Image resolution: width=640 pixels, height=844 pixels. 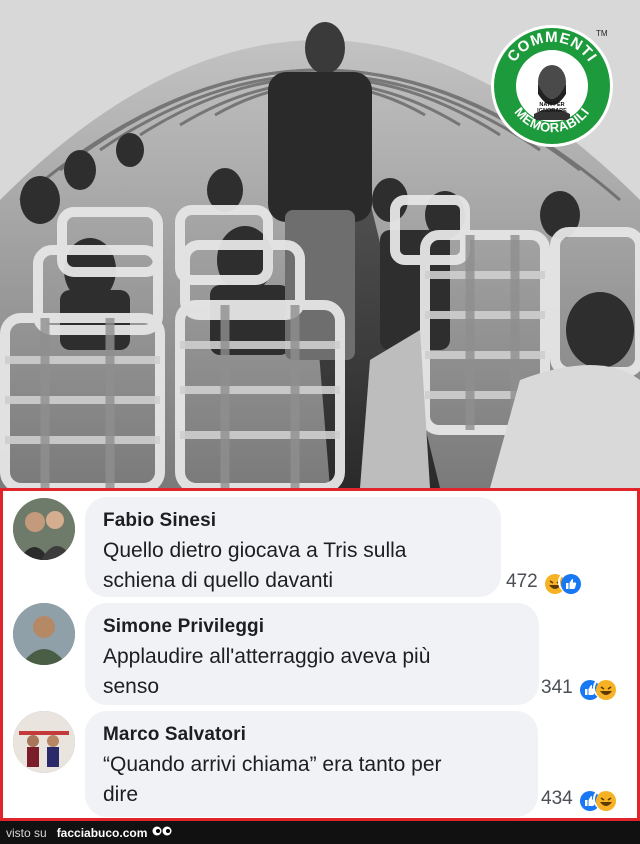 I want to click on footer-site-link: facciabuco.com, so click(x=102, y=833).